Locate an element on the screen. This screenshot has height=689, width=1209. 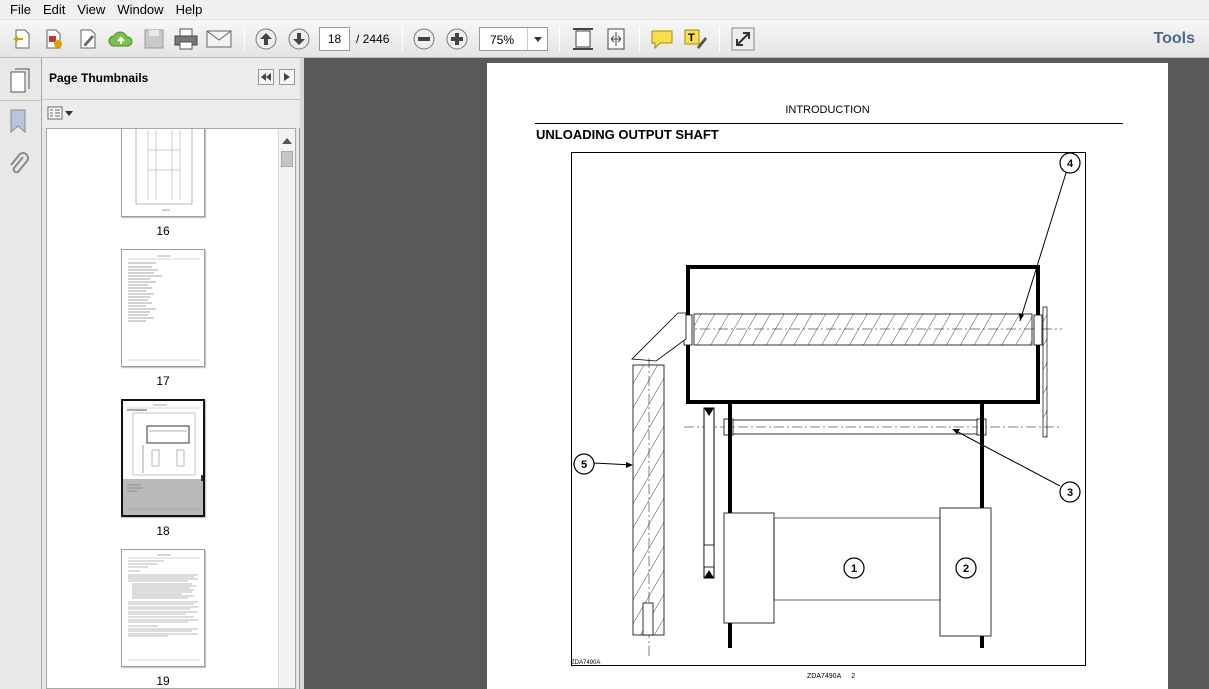
zoom-select: 75% is located at coordinates (513, 39).